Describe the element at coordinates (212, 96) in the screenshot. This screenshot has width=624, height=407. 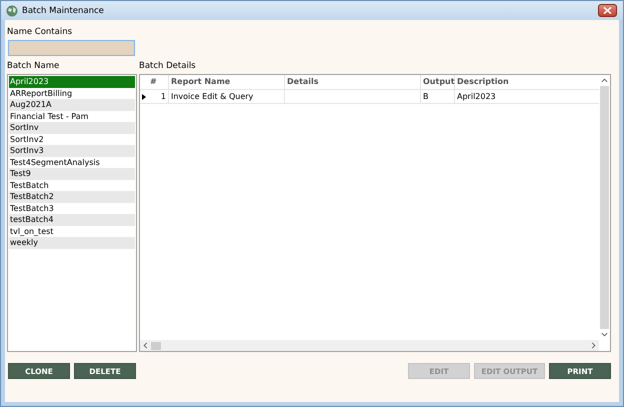
I see `table-cell: Invoice Edit & Query` at that location.